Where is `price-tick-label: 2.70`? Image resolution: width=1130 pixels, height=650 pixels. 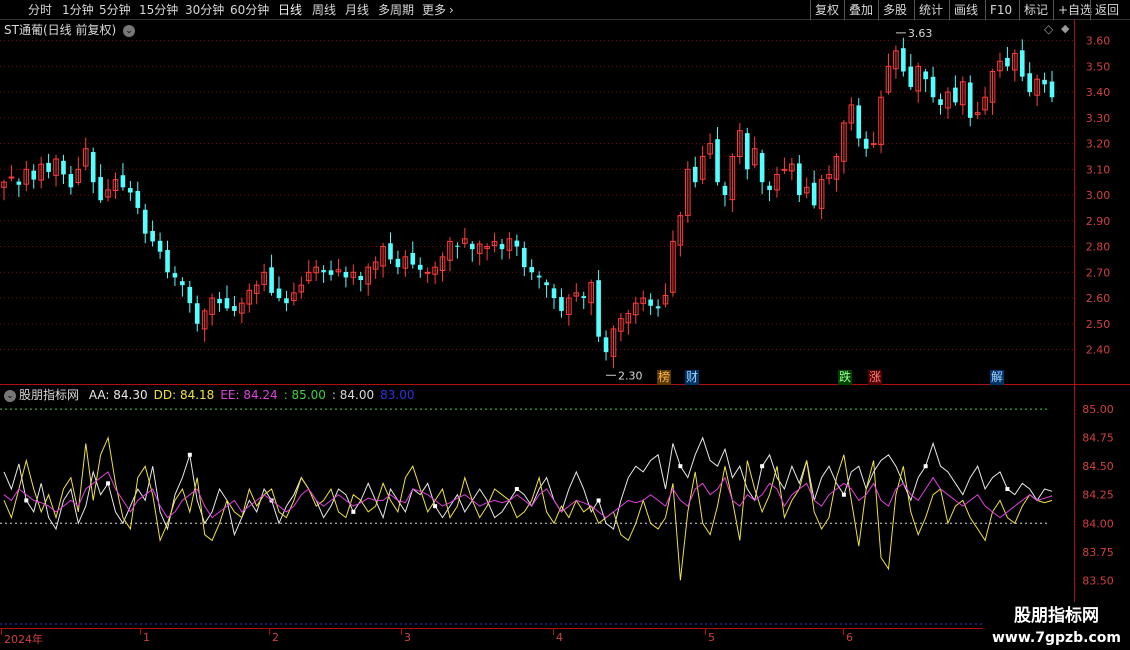
price-tick-label: 2.70 is located at coordinates (1098, 272).